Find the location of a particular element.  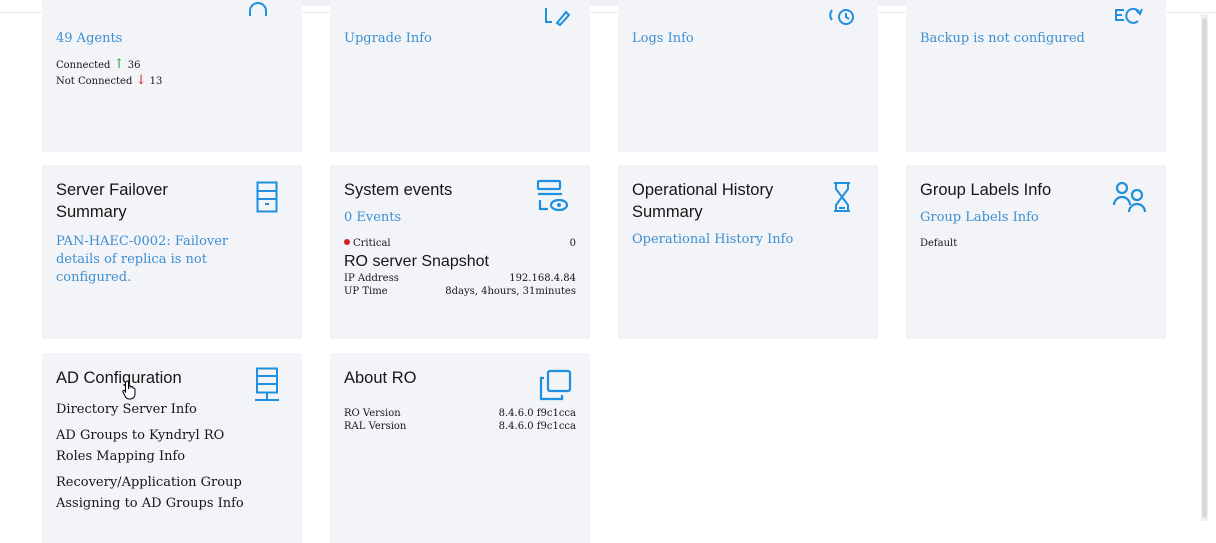

ip-address-row: IP Address 192.168.4.84 is located at coordinates (460, 278).